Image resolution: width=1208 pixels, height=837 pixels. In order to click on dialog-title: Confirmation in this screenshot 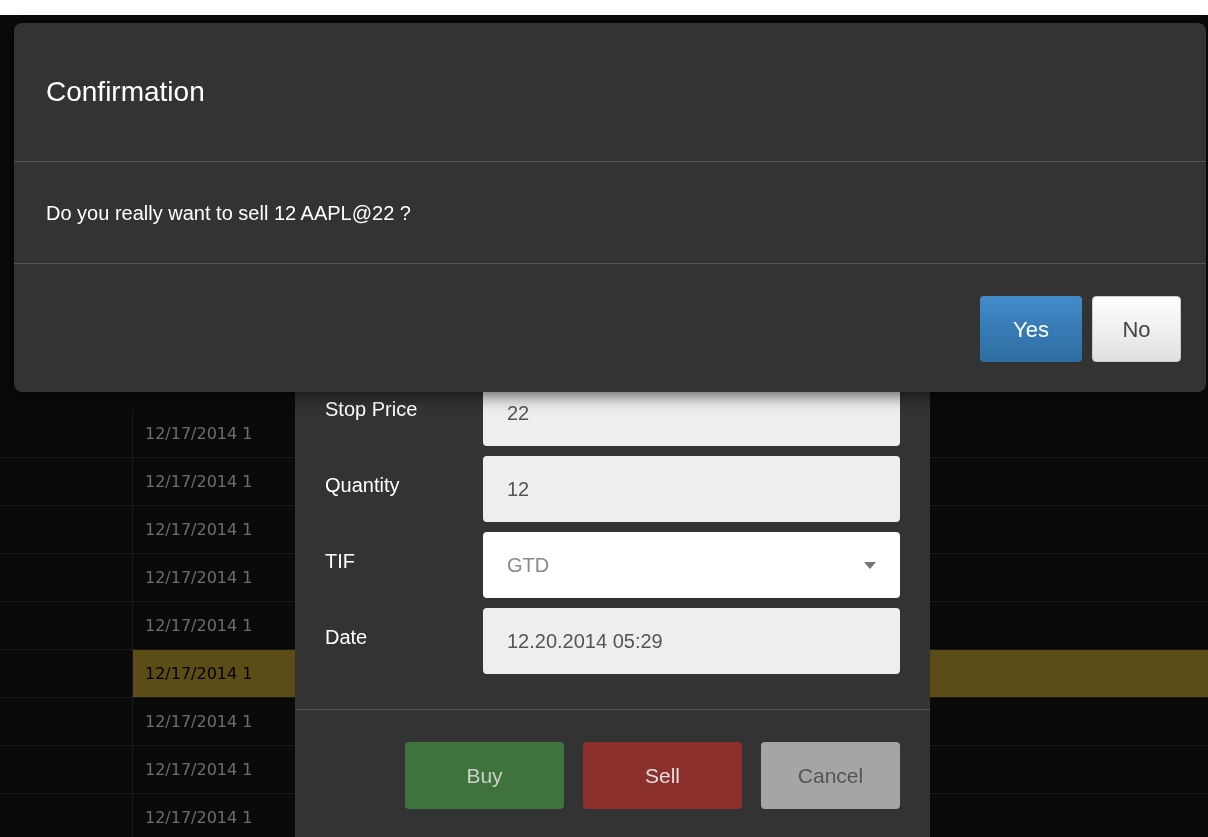, I will do `click(125, 92)`.